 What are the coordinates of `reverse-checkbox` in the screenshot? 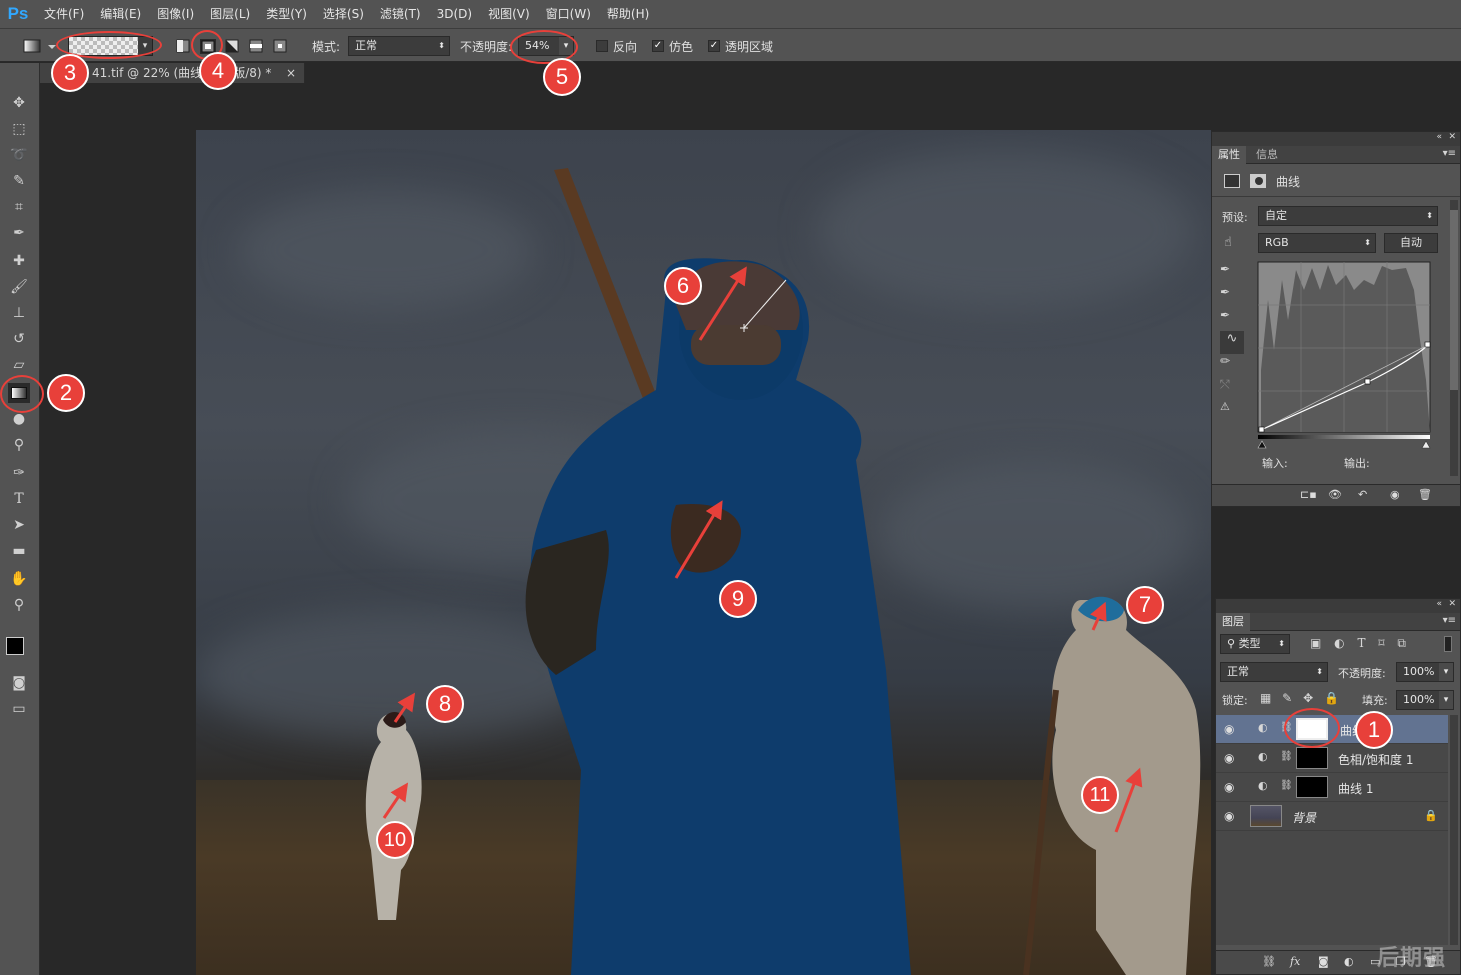 It's located at (602, 46).